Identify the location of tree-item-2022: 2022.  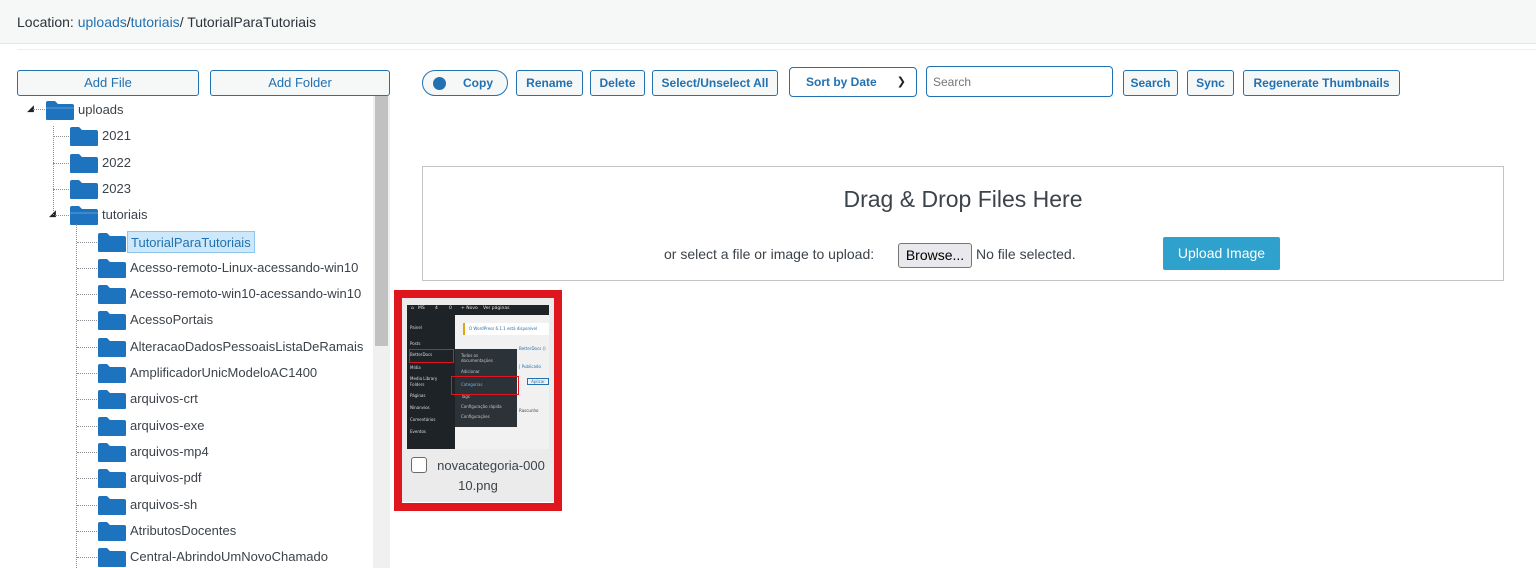
(101, 163).